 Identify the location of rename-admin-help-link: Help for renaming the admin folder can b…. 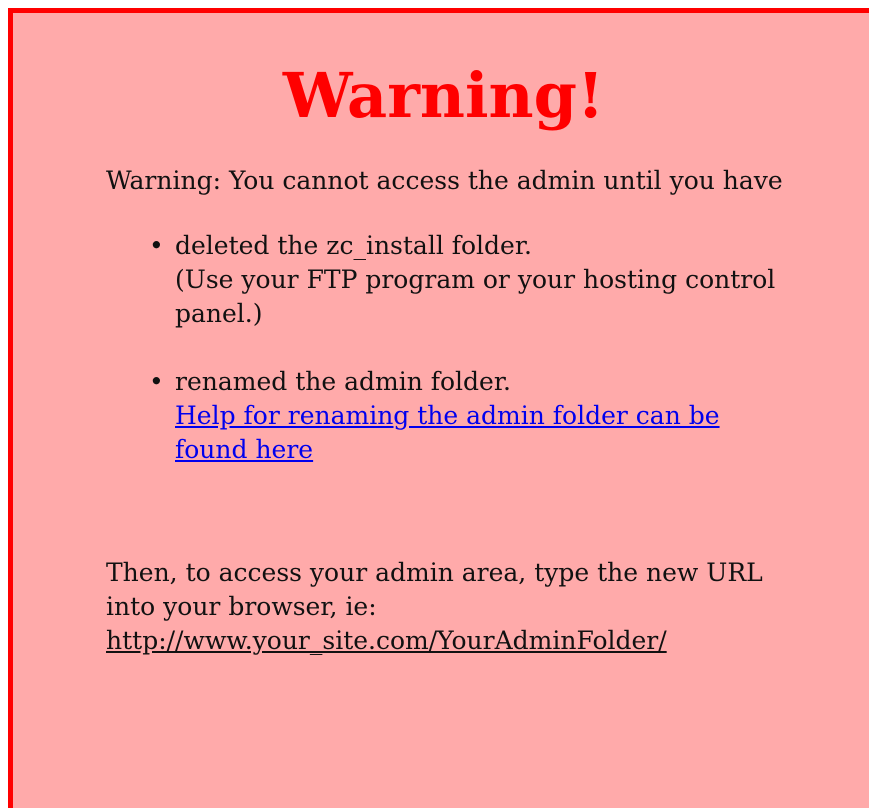
(485, 433).